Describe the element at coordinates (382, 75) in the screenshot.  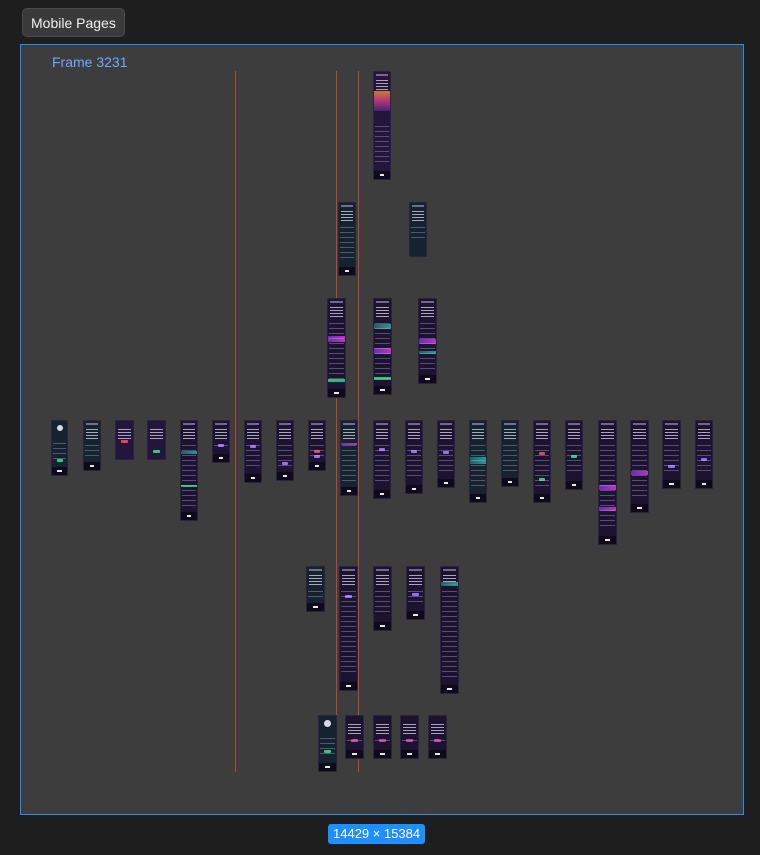
I see `screen-status-bar` at that location.